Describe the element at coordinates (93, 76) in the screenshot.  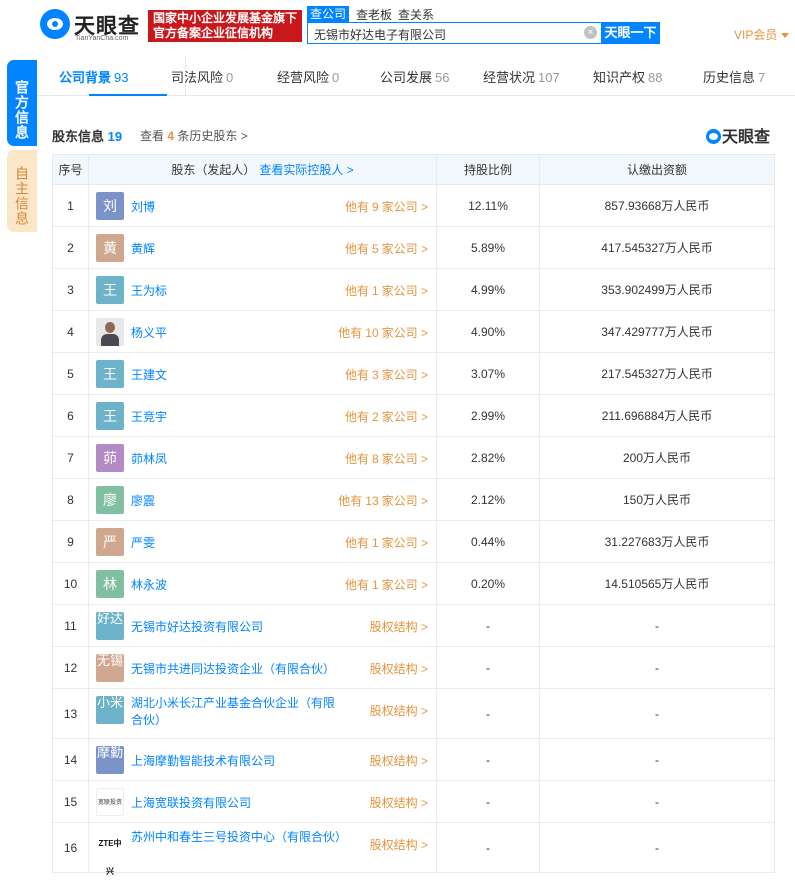
I see `nav-company-background: 公司背景 93` at that location.